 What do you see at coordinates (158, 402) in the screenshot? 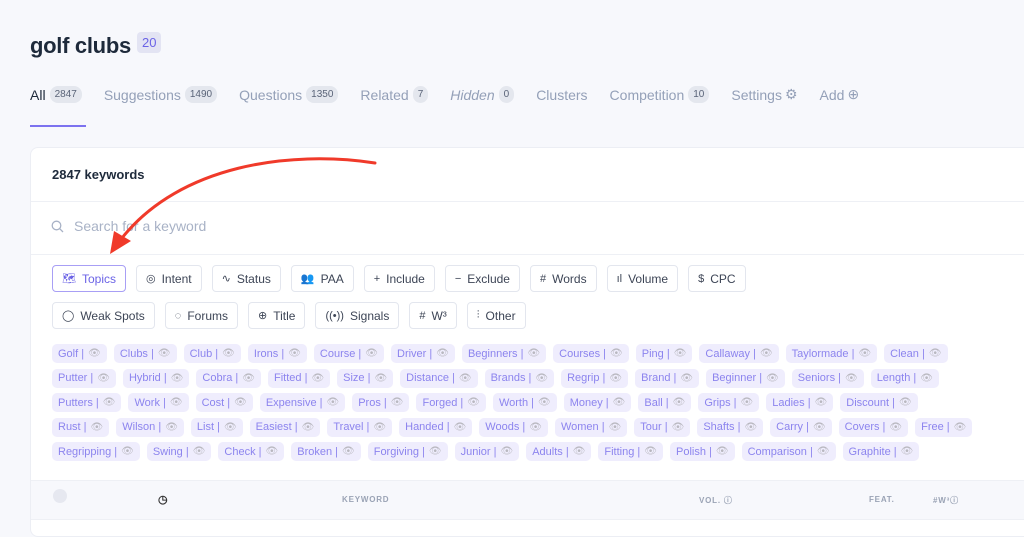
I see `tag-work: Work | 👁` at bounding box center [158, 402].